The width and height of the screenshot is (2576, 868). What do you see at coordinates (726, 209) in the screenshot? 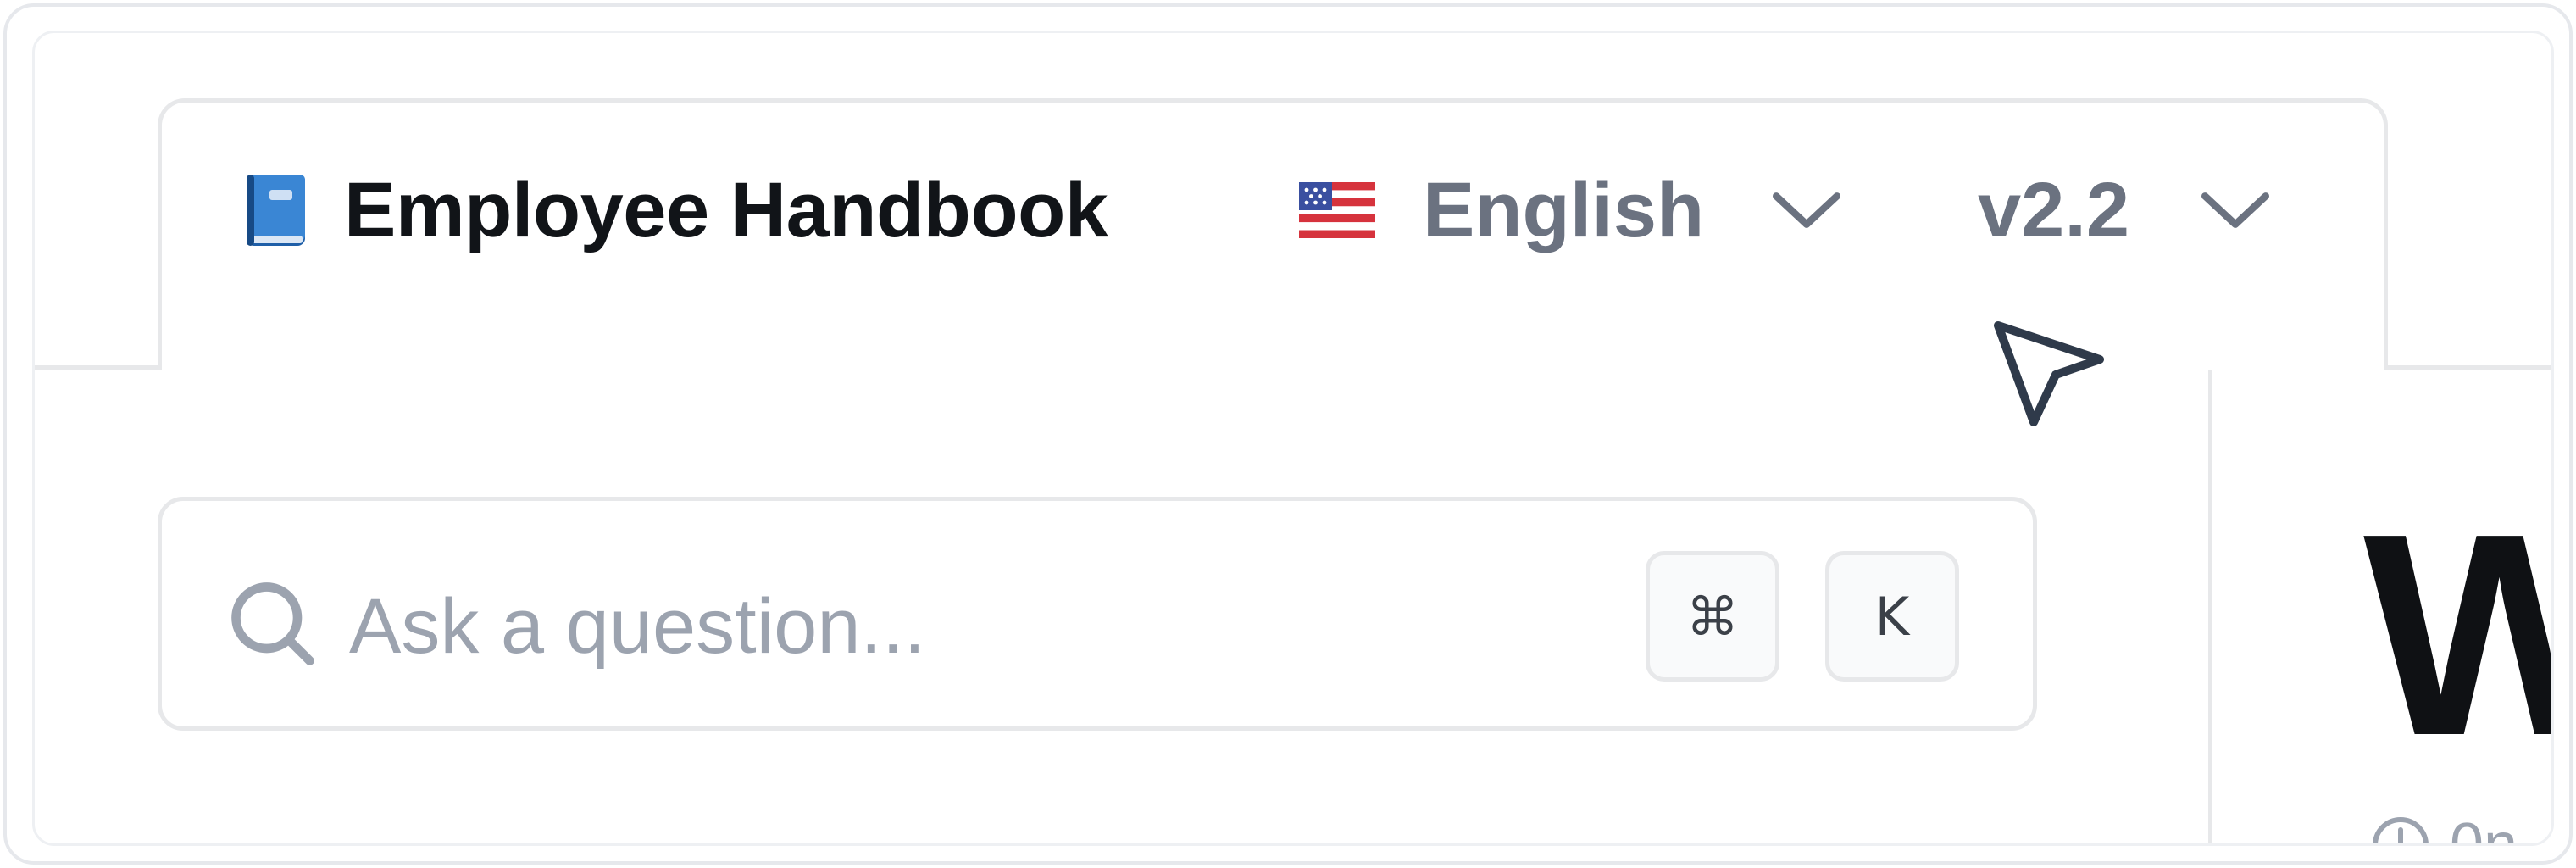
I see `app-title: Employee Handbook` at bounding box center [726, 209].